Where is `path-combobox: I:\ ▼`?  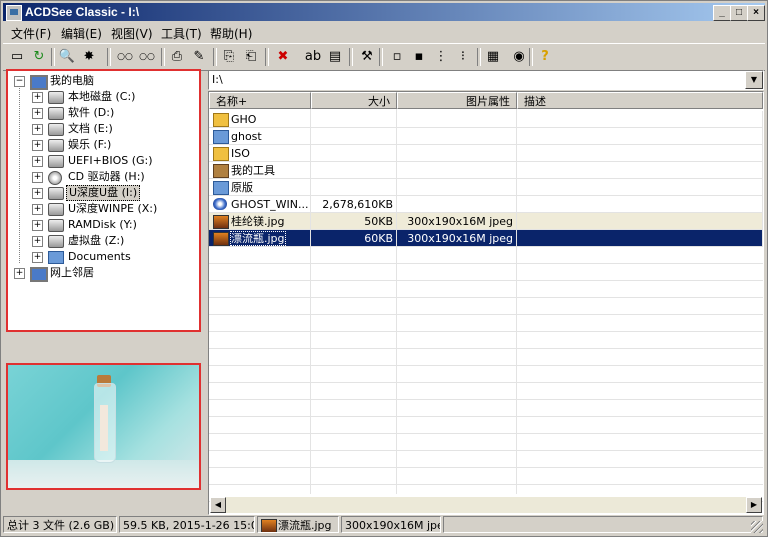
path-combobox: I:\ ▼ is located at coordinates (486, 80).